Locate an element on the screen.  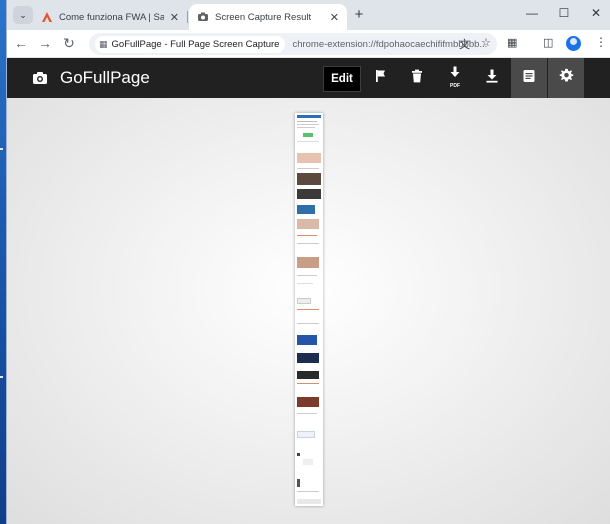
preview-mark is located at coordinates (298, 483).